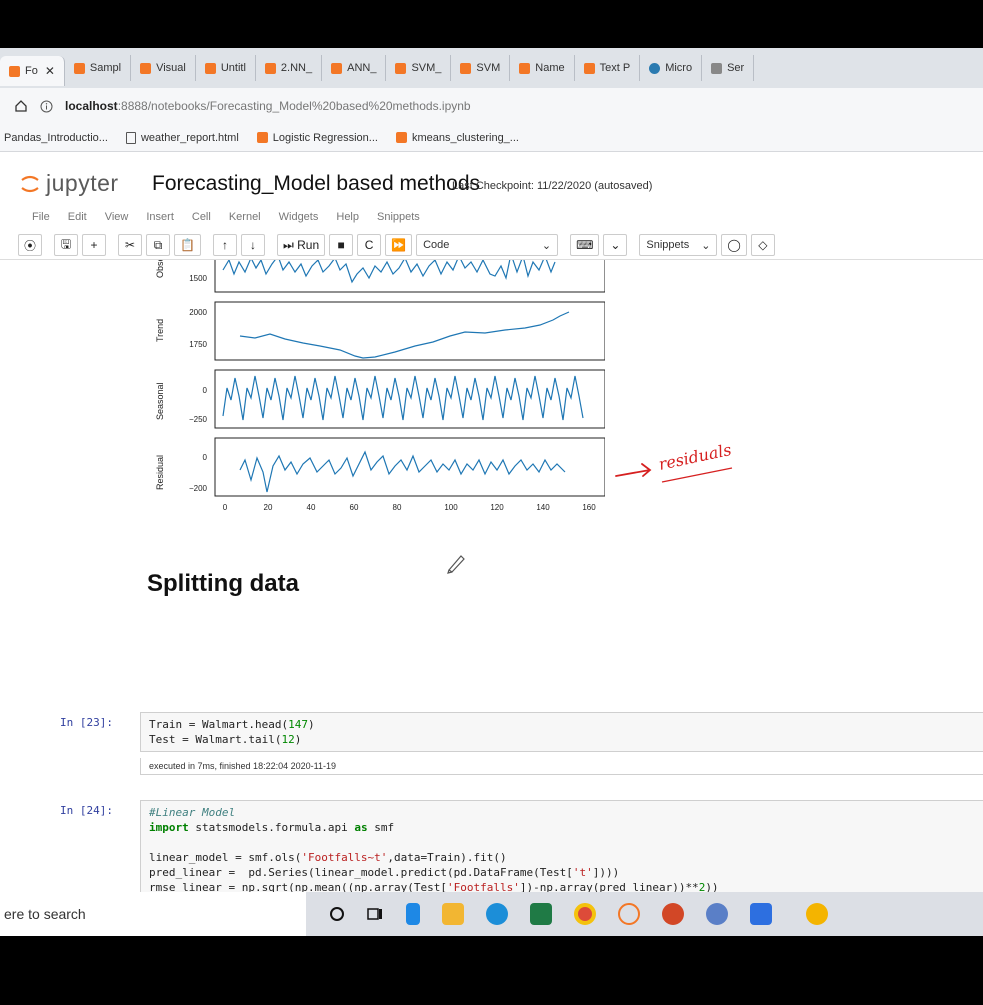  What do you see at coordinates (233, 68) in the screenshot?
I see `tab-label: Untitl` at bounding box center [233, 68].